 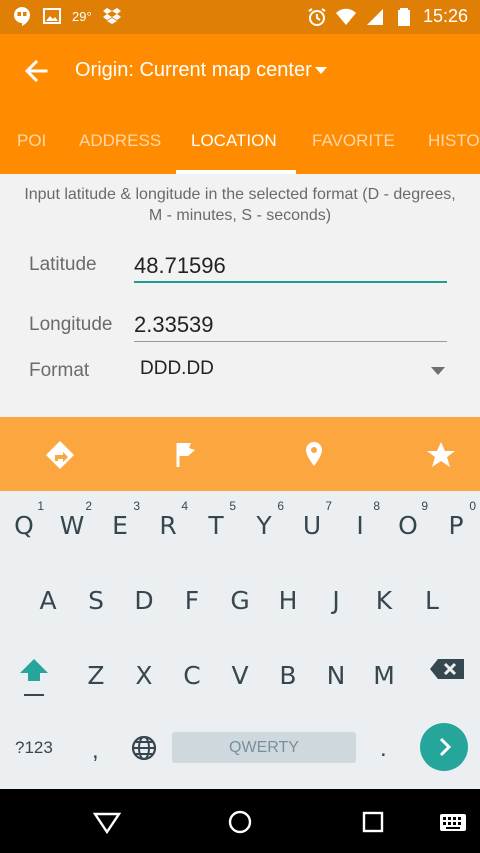 I want to click on nav-recents-button, so click(x=373, y=822).